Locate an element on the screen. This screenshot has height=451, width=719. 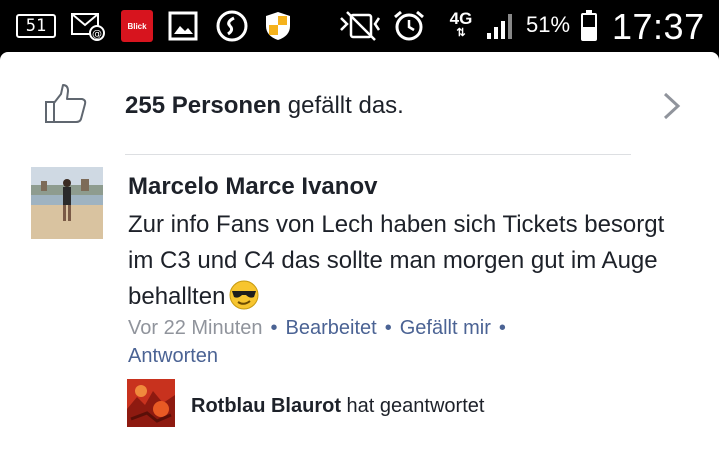
reply-avatar-photo is located at coordinates (151, 403).